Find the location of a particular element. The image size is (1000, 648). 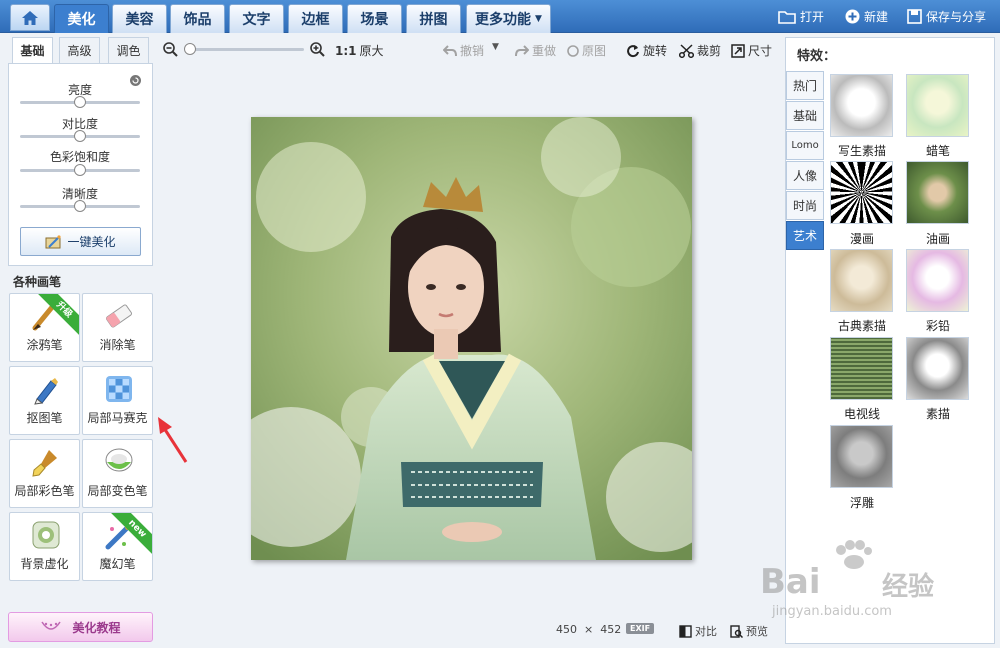

new-label: 新建 is located at coordinates (876, 17).